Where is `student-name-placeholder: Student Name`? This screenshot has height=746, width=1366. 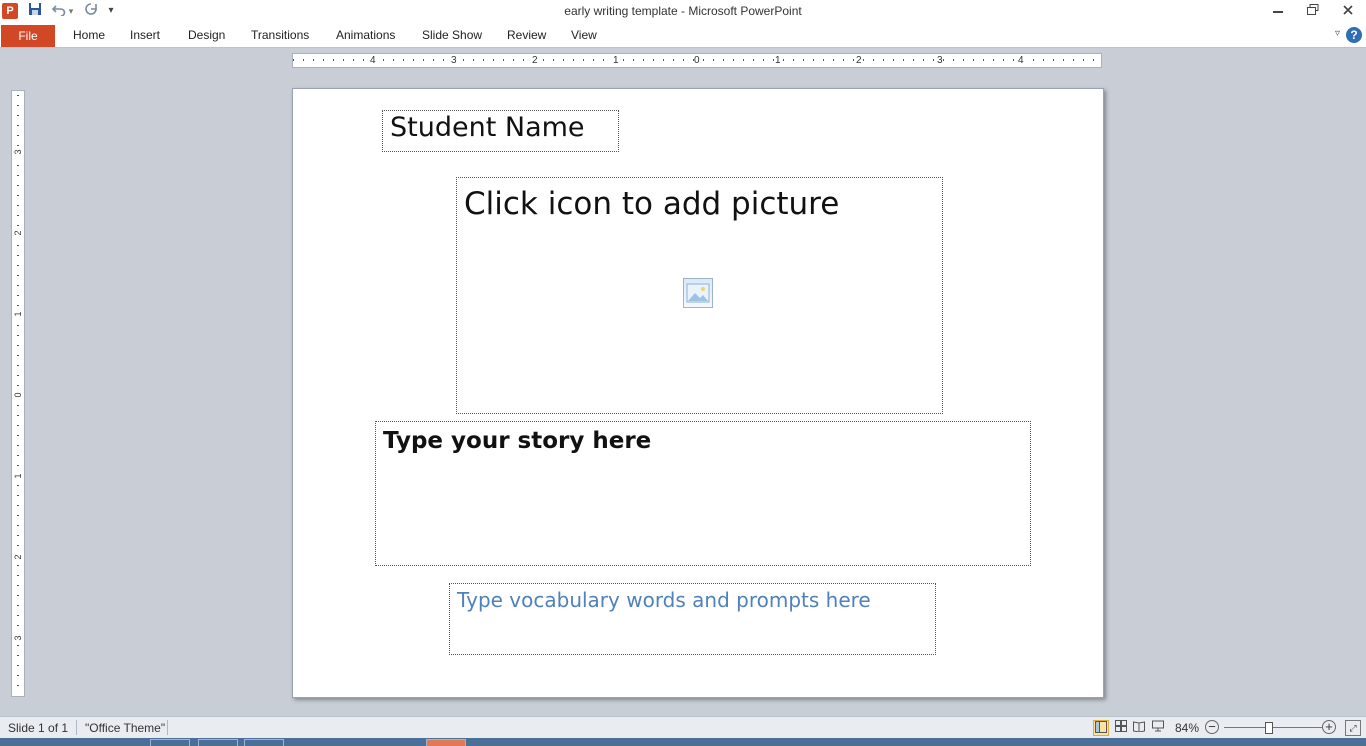 student-name-placeholder: Student Name is located at coordinates (500, 131).